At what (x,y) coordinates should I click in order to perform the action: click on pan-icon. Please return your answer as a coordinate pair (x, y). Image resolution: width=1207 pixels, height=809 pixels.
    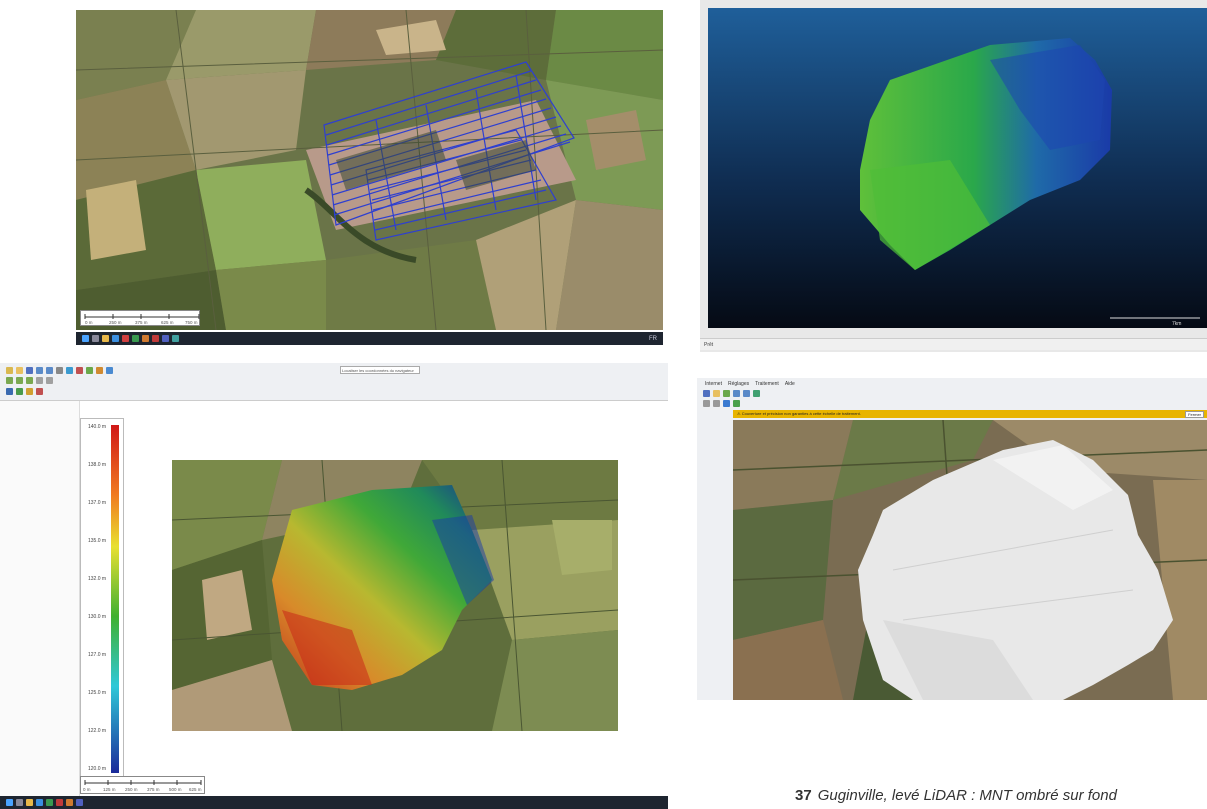
    Looking at the image, I should click on (59, 370).